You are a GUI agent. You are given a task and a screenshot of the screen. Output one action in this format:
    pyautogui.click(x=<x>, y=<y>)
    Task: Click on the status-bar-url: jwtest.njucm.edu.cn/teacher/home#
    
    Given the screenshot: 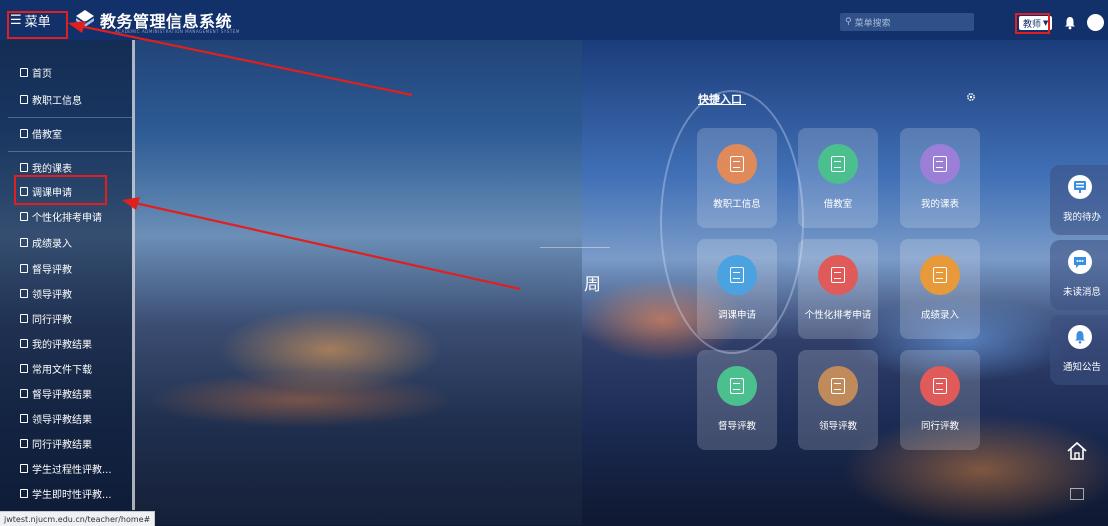 What is the action you would take?
    pyautogui.click(x=78, y=518)
    